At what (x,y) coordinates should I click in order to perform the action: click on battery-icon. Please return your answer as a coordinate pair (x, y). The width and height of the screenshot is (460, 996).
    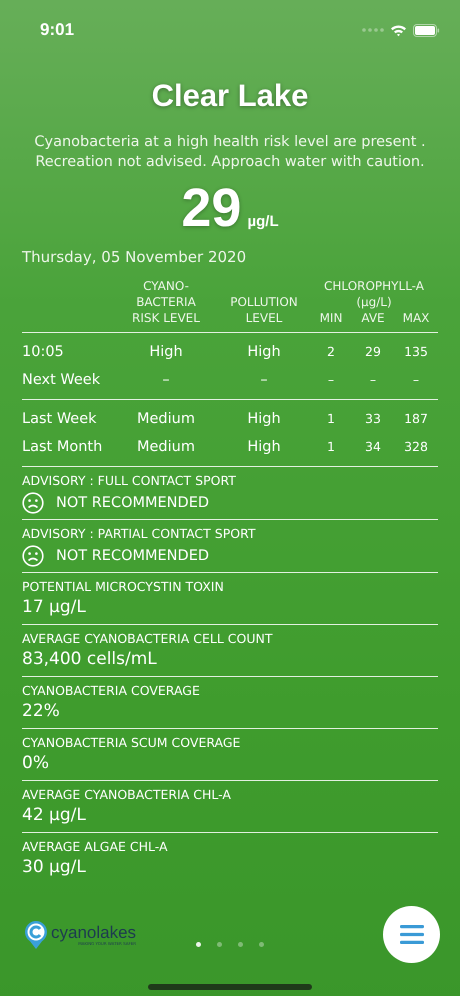
    Looking at the image, I should click on (426, 30).